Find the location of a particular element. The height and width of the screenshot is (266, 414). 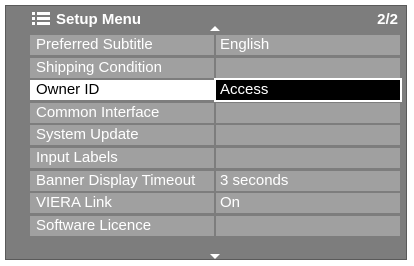

menu-item-software-licence: Software Licence is located at coordinates (215, 225).